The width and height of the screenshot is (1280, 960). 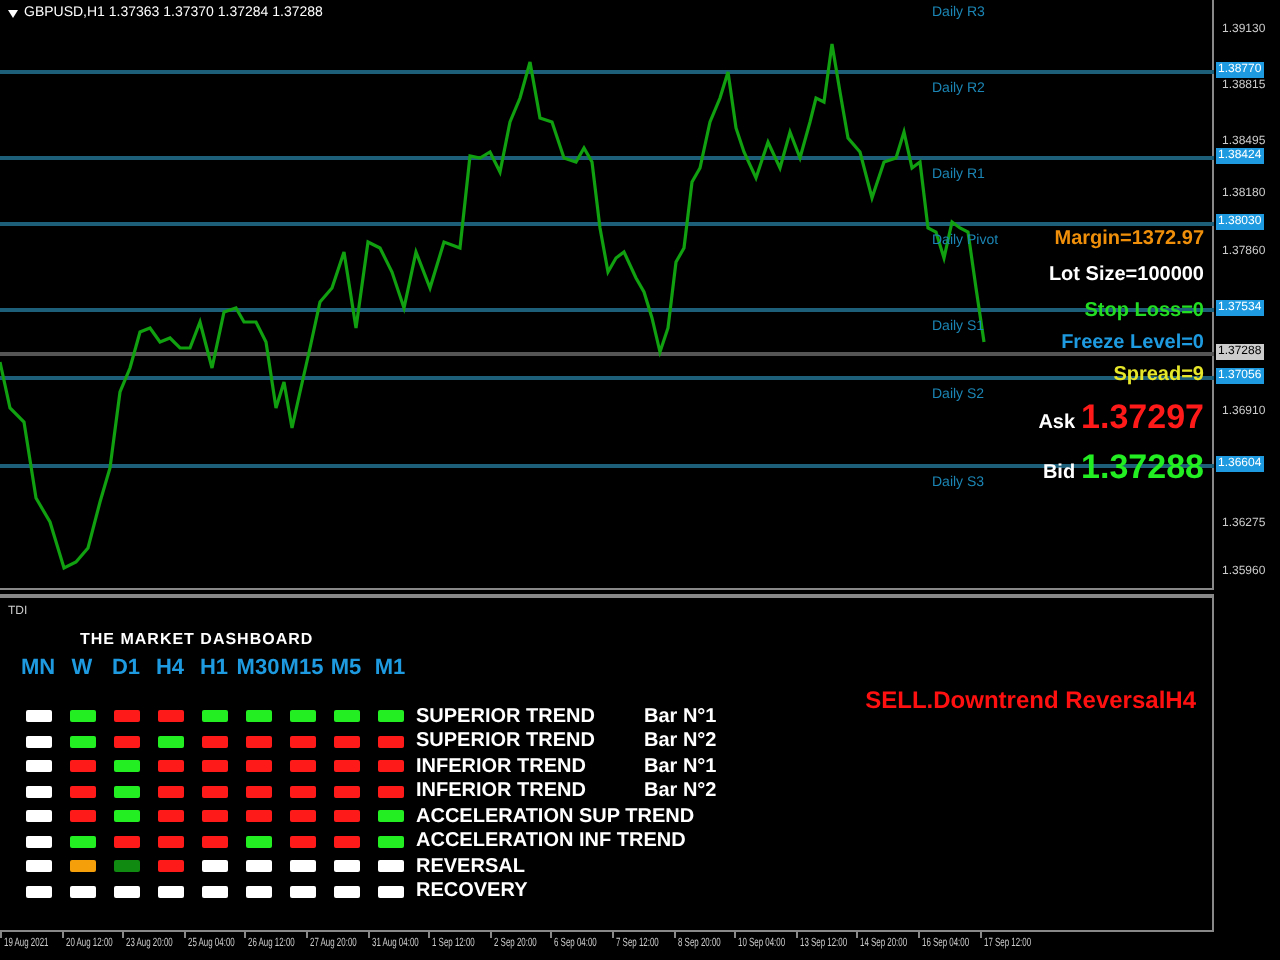 What do you see at coordinates (1142, 467) in the screenshot?
I see `quote-value: 1.37288` at bounding box center [1142, 467].